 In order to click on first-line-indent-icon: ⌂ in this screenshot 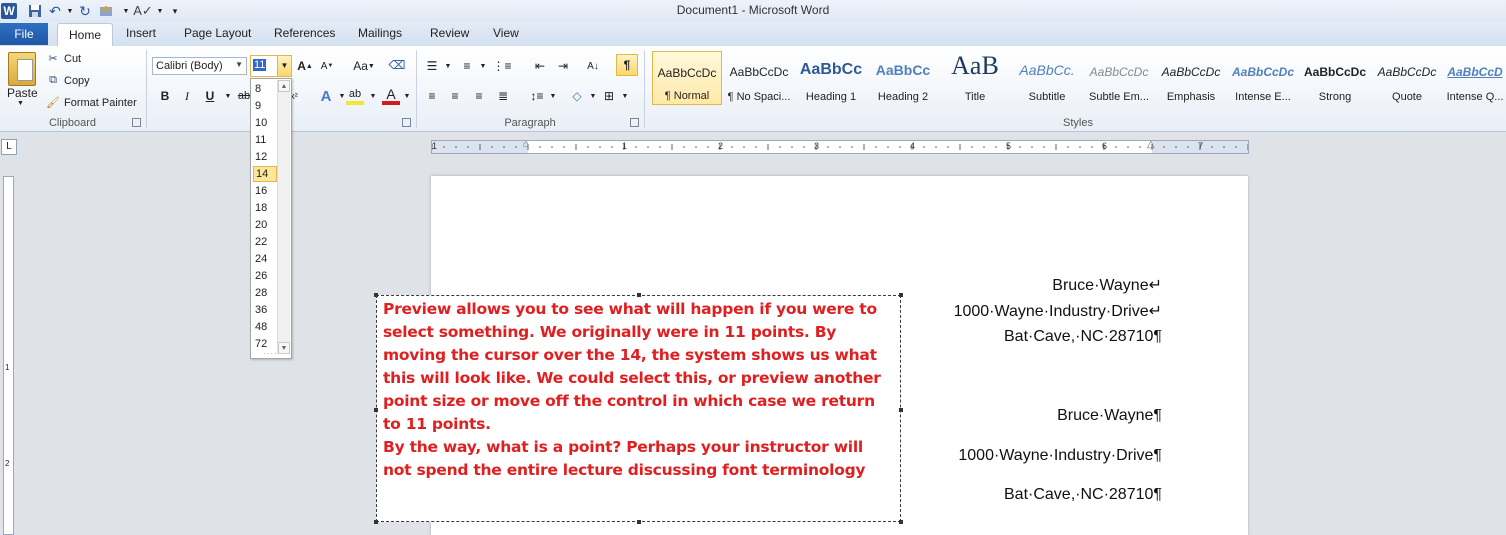, I will do `click(526, 144)`.